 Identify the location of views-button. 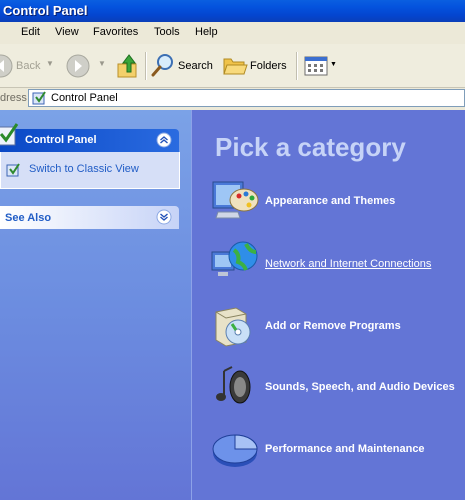
(316, 68).